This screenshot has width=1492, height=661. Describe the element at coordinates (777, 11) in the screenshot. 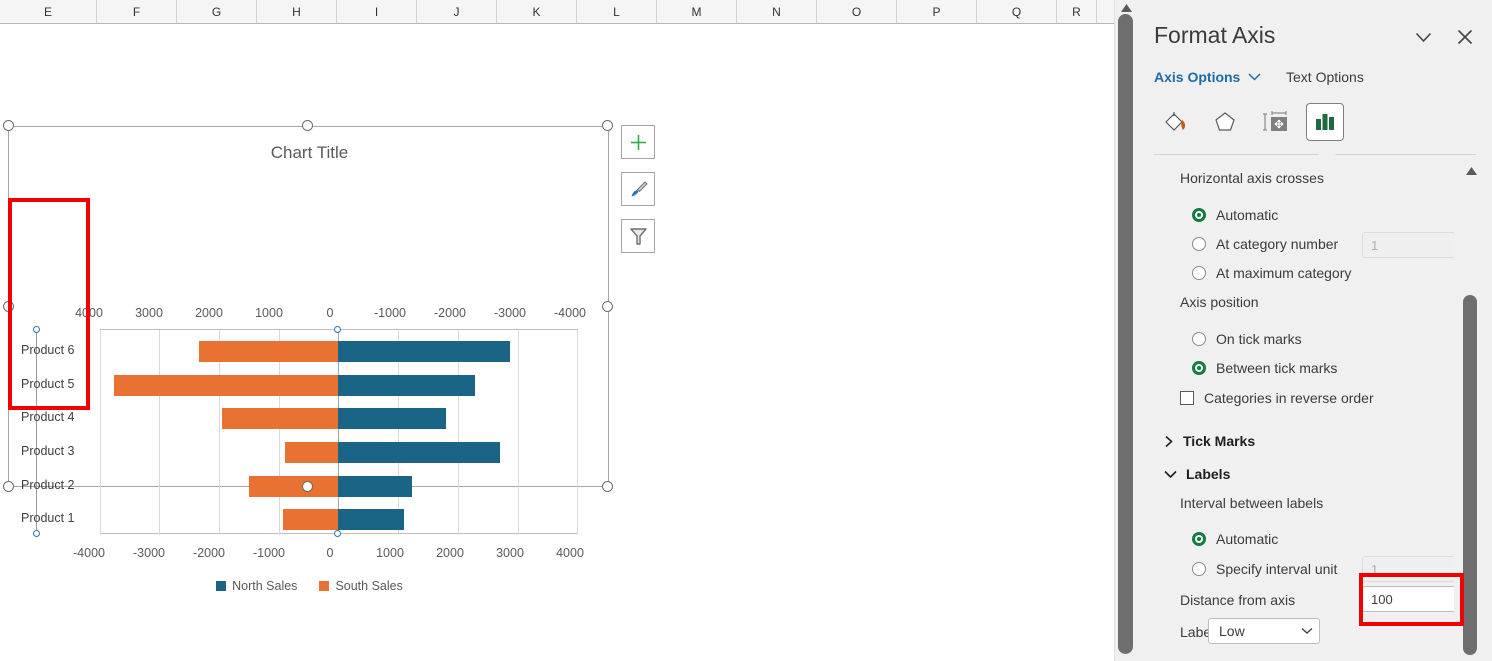

I see `column-header-N: N` at that location.